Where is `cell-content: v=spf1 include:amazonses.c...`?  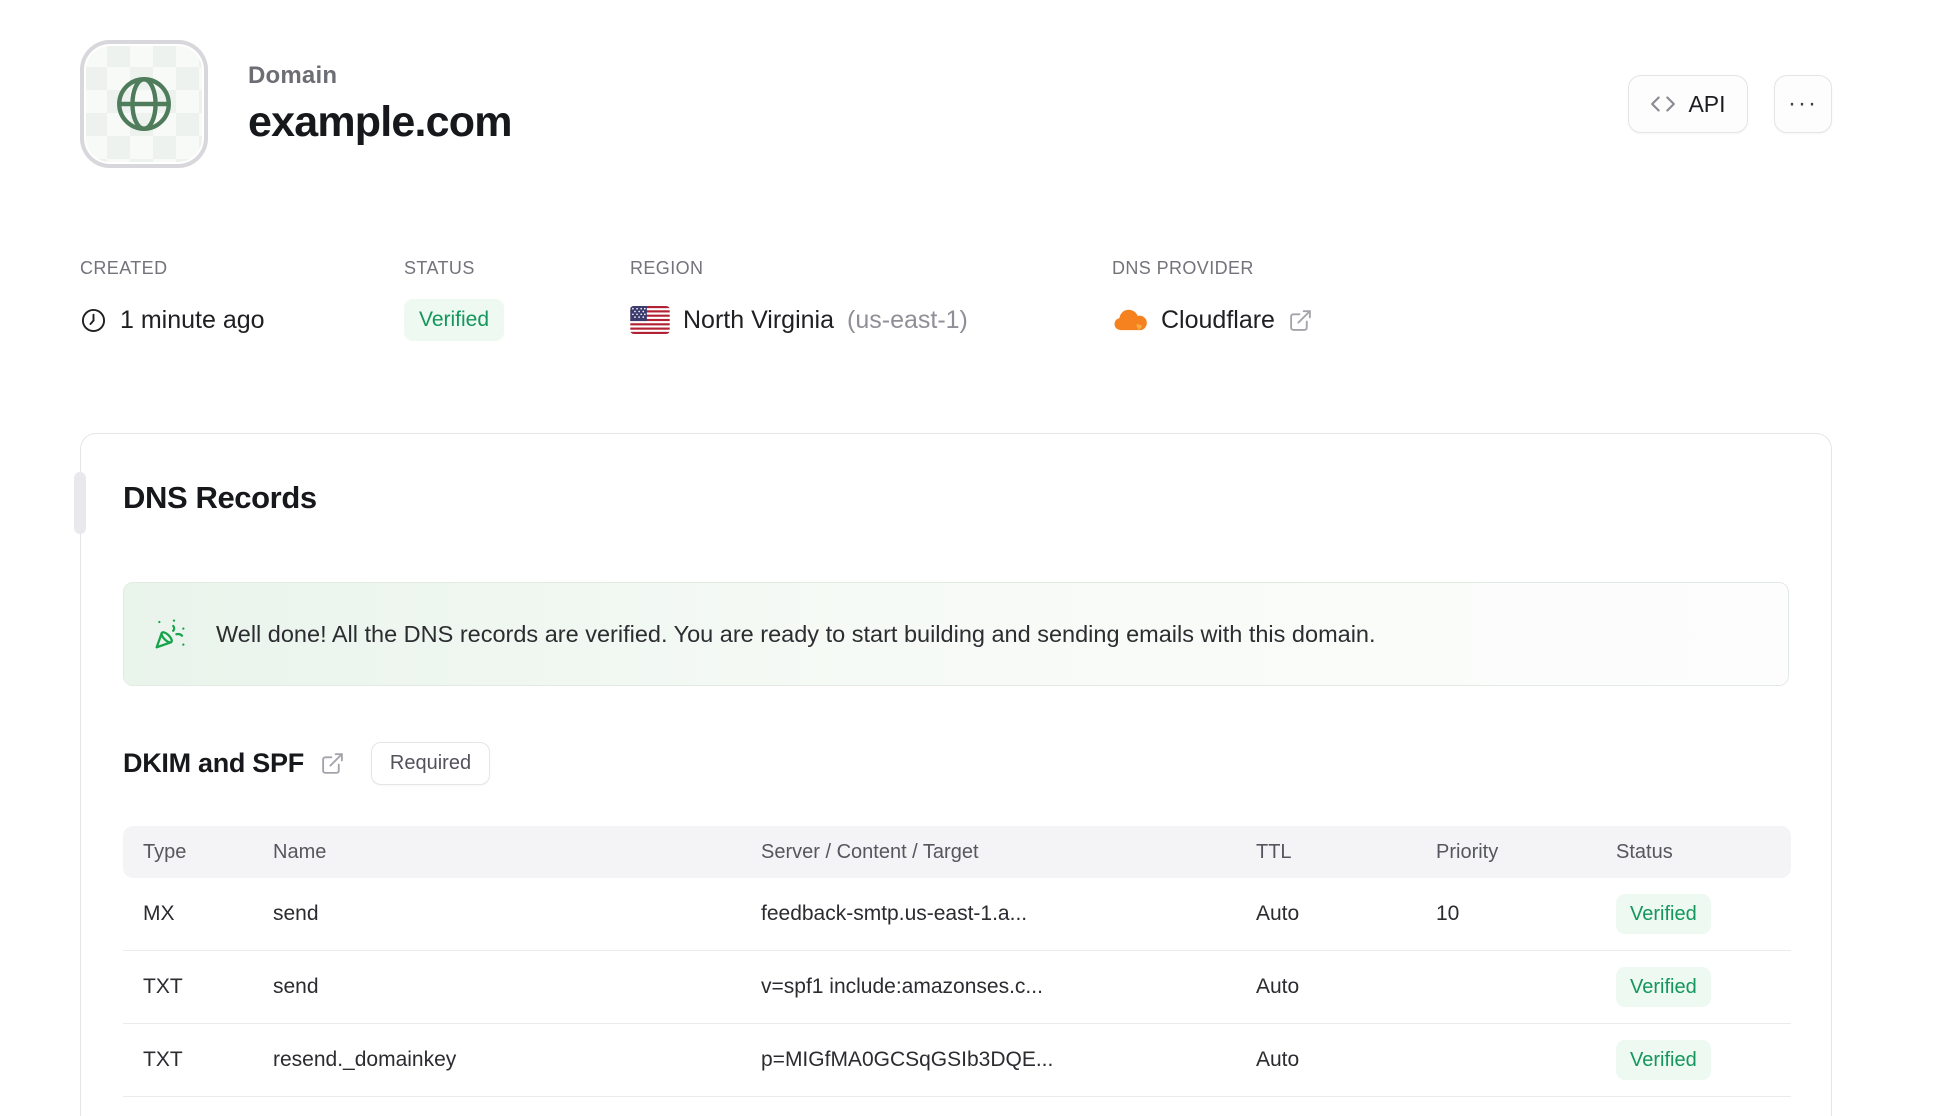
cell-content: v=spf1 include:amazonses.c... is located at coordinates (902, 986).